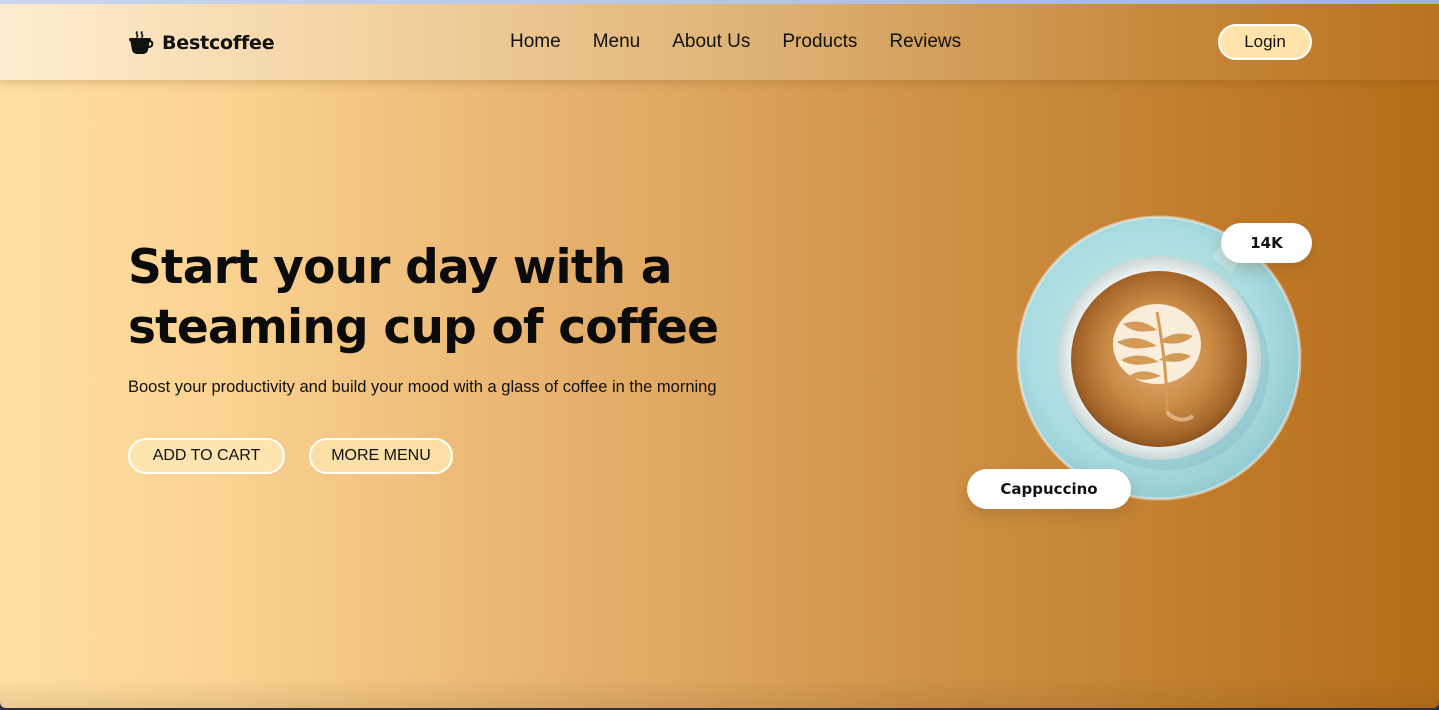 Image resolution: width=1439 pixels, height=710 pixels. What do you see at coordinates (1049, 489) in the screenshot?
I see `product-name-badge: Cappuccino` at bounding box center [1049, 489].